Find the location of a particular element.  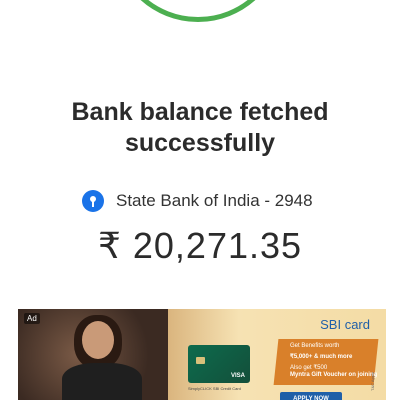

offer-line-2: ₹5,000+ & much more is located at coordinates (321, 357).